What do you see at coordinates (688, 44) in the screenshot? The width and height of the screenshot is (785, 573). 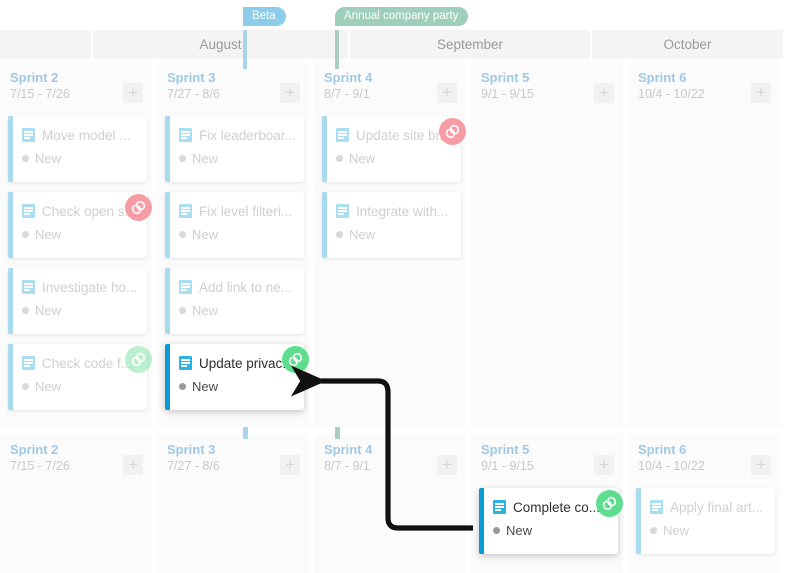 I see `month-header-october: October` at bounding box center [688, 44].